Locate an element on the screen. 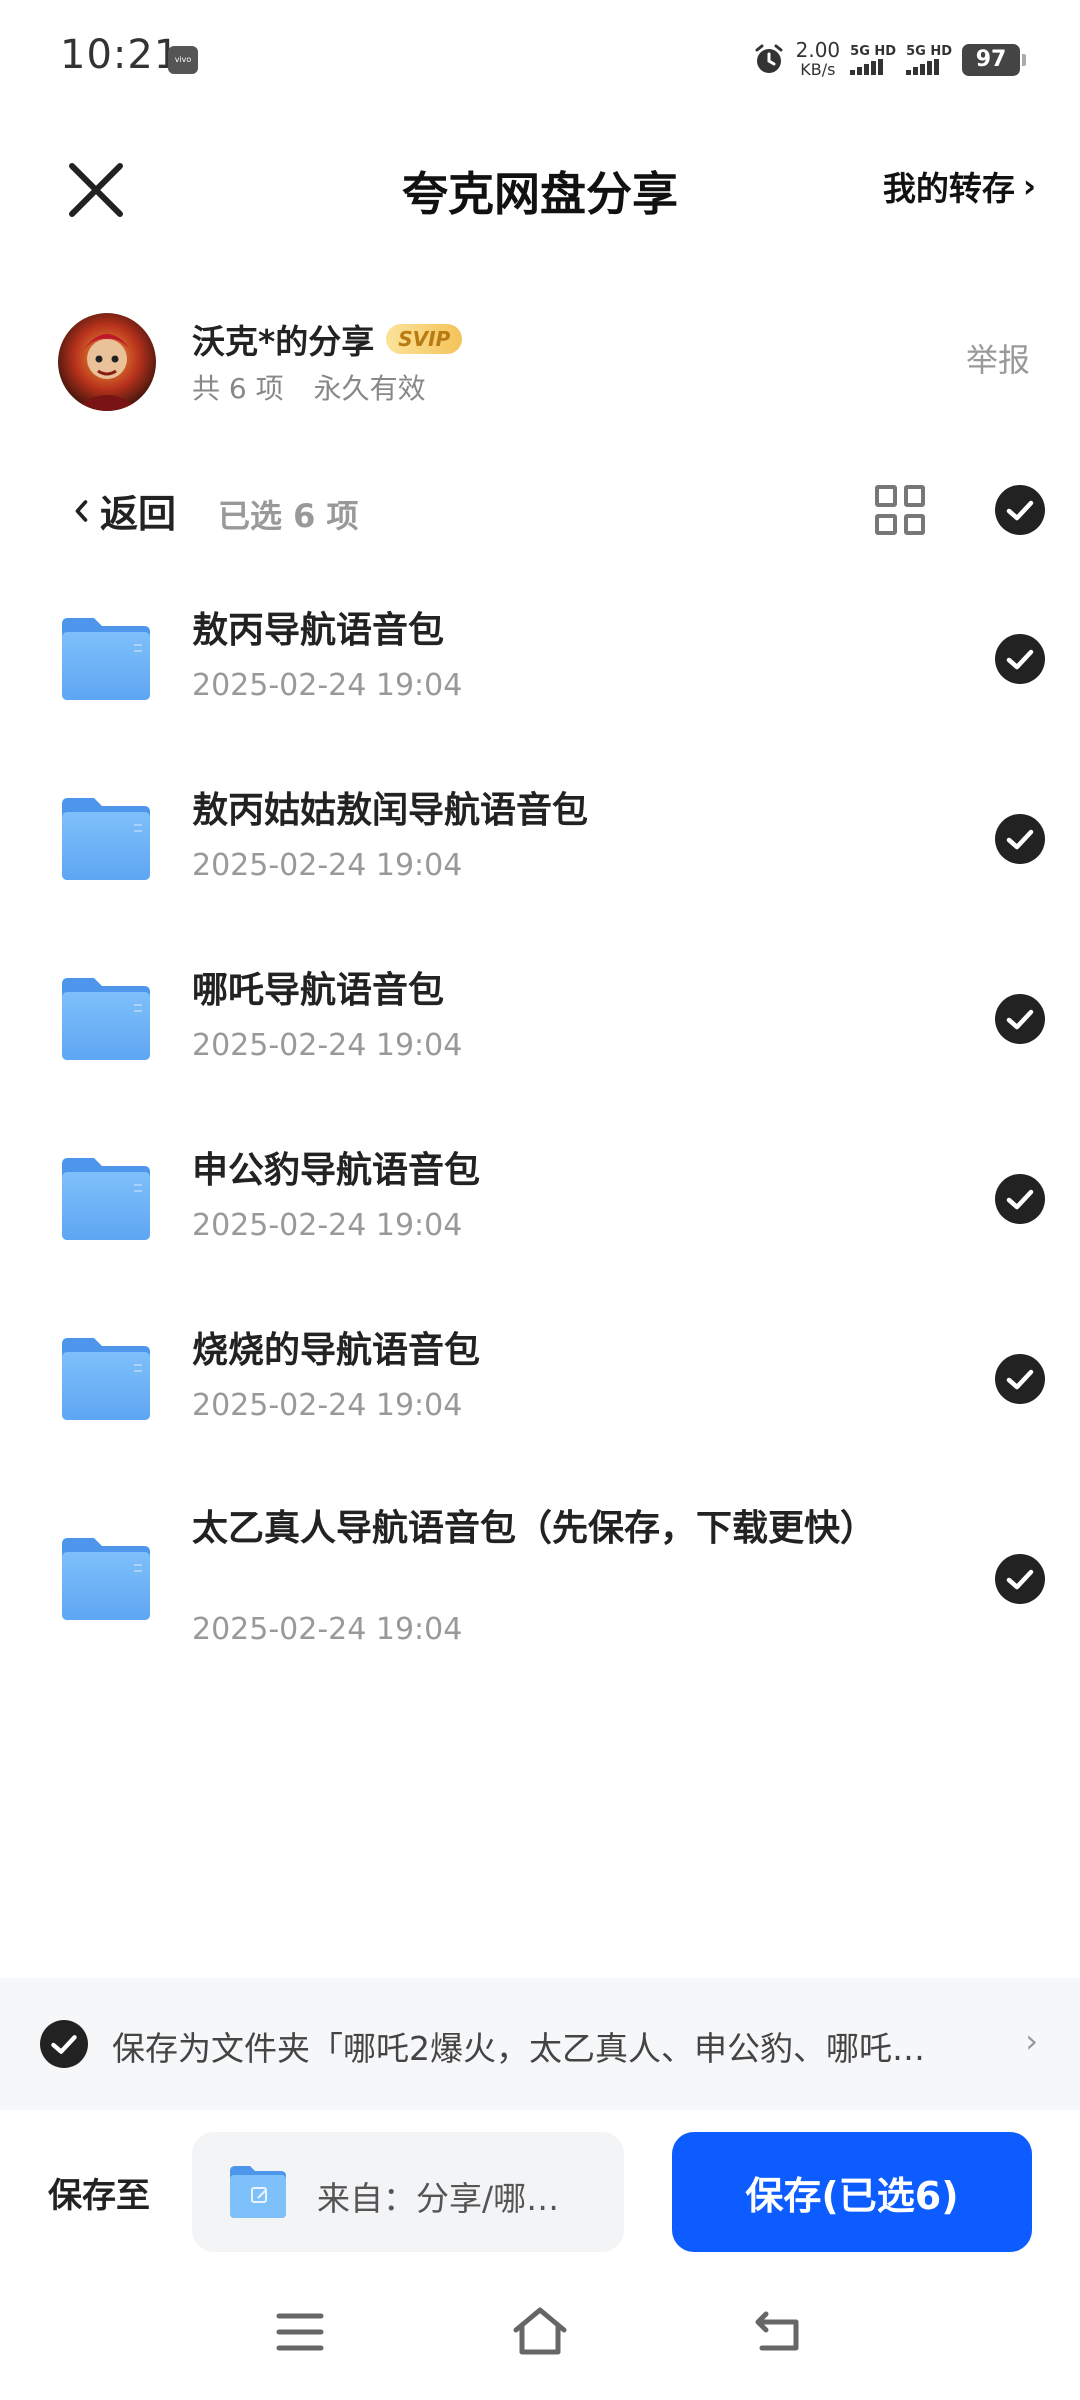 The width and height of the screenshot is (1080, 2400). network-speed: 2.00 KB/s is located at coordinates (818, 60).